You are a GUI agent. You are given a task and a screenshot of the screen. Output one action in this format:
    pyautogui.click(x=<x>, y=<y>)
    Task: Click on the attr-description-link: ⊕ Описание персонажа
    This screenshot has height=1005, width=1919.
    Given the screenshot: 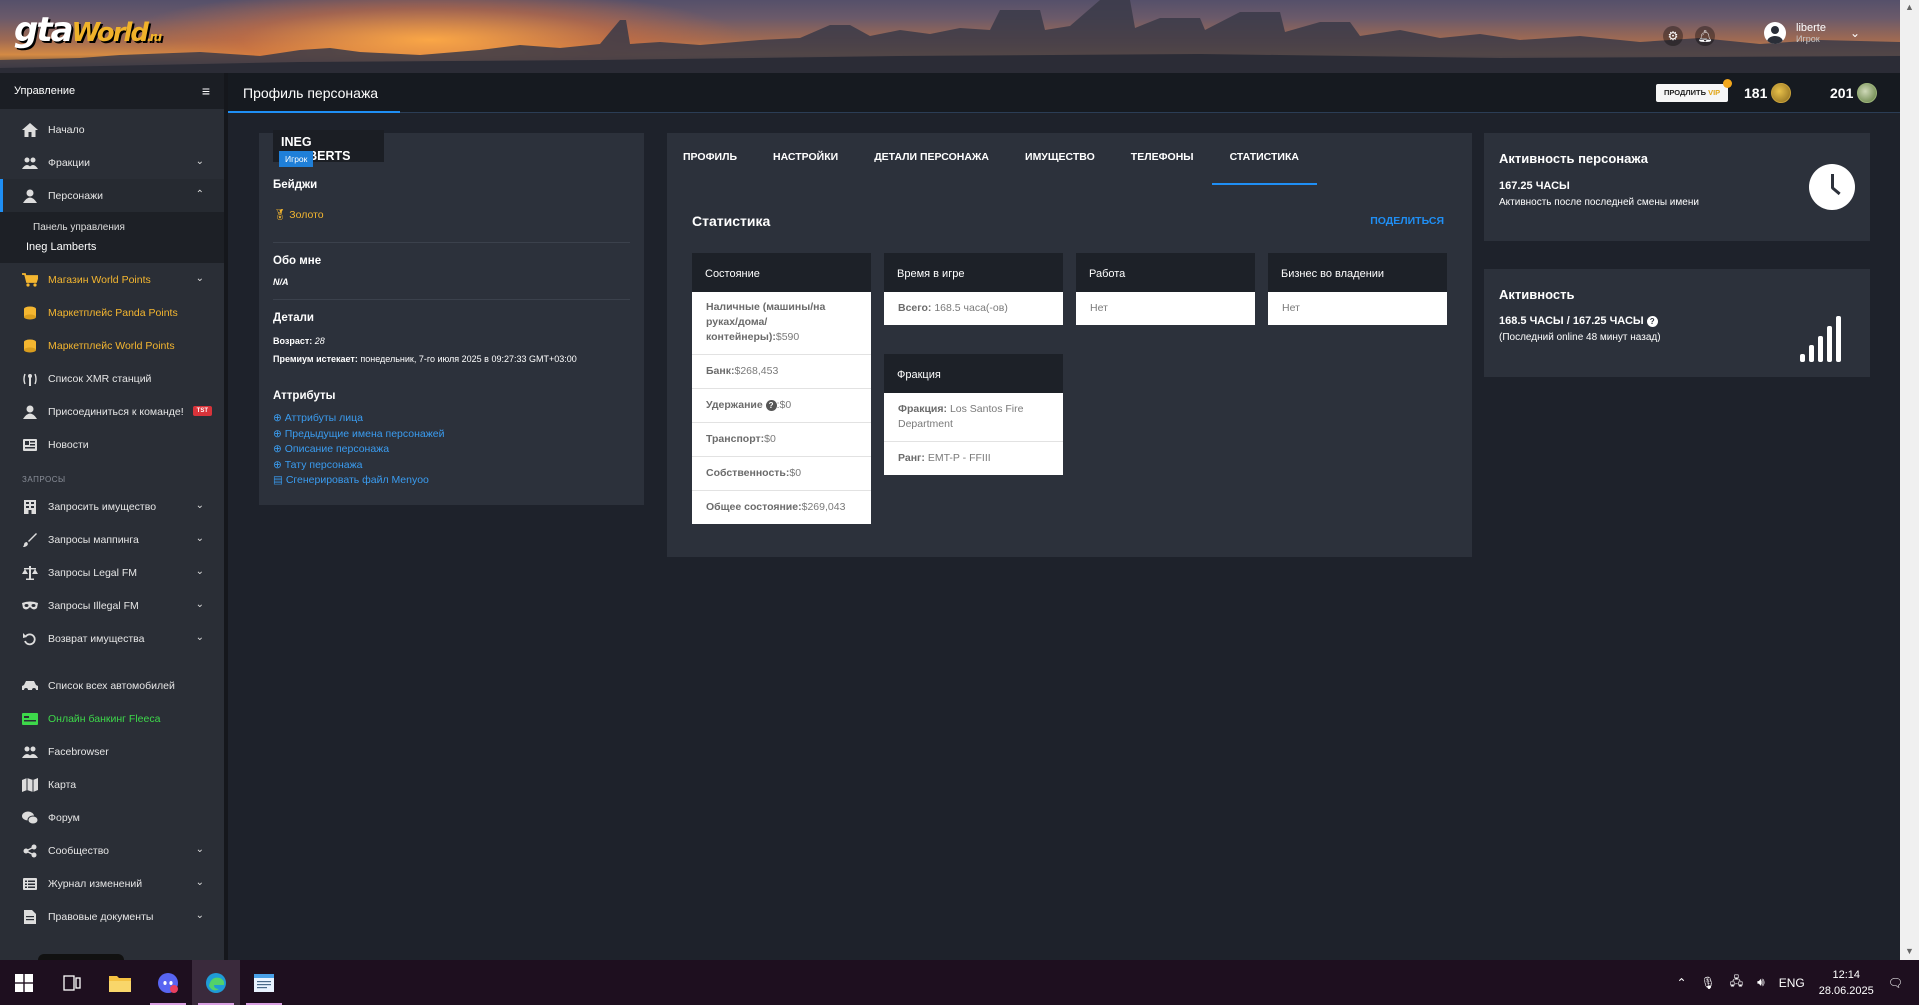 What is the action you would take?
    pyautogui.click(x=358, y=450)
    